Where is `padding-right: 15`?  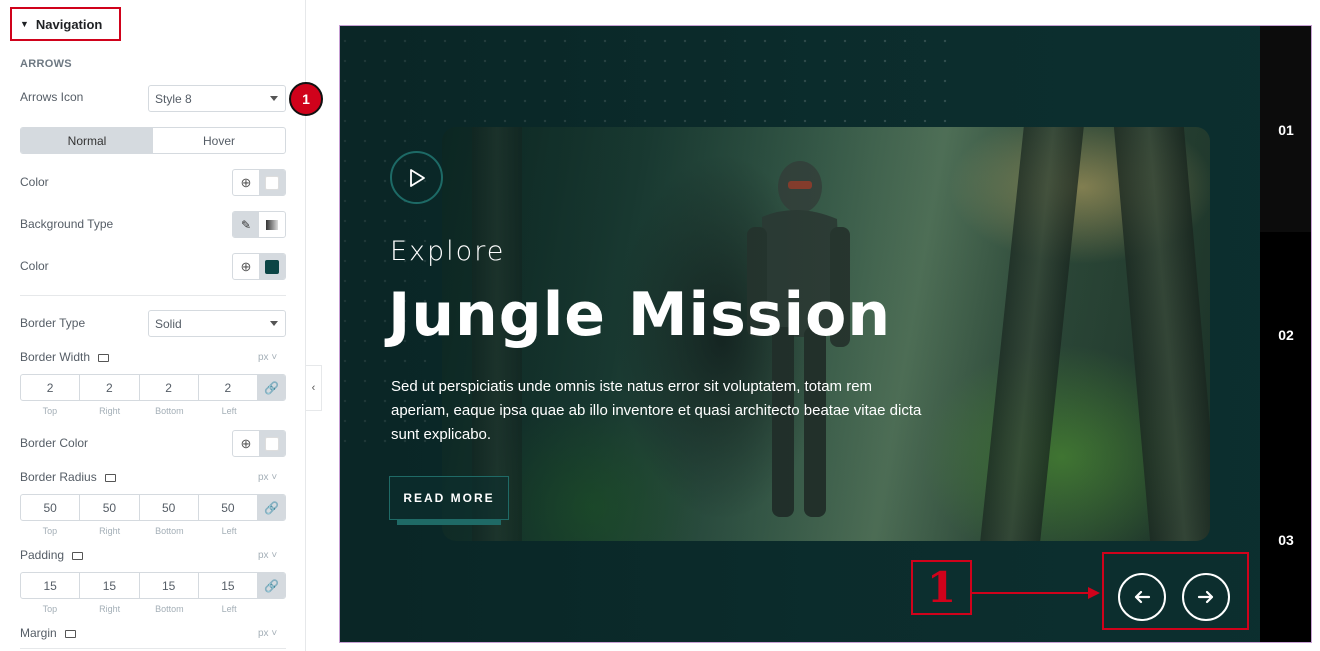 padding-right: 15 is located at coordinates (110, 585).